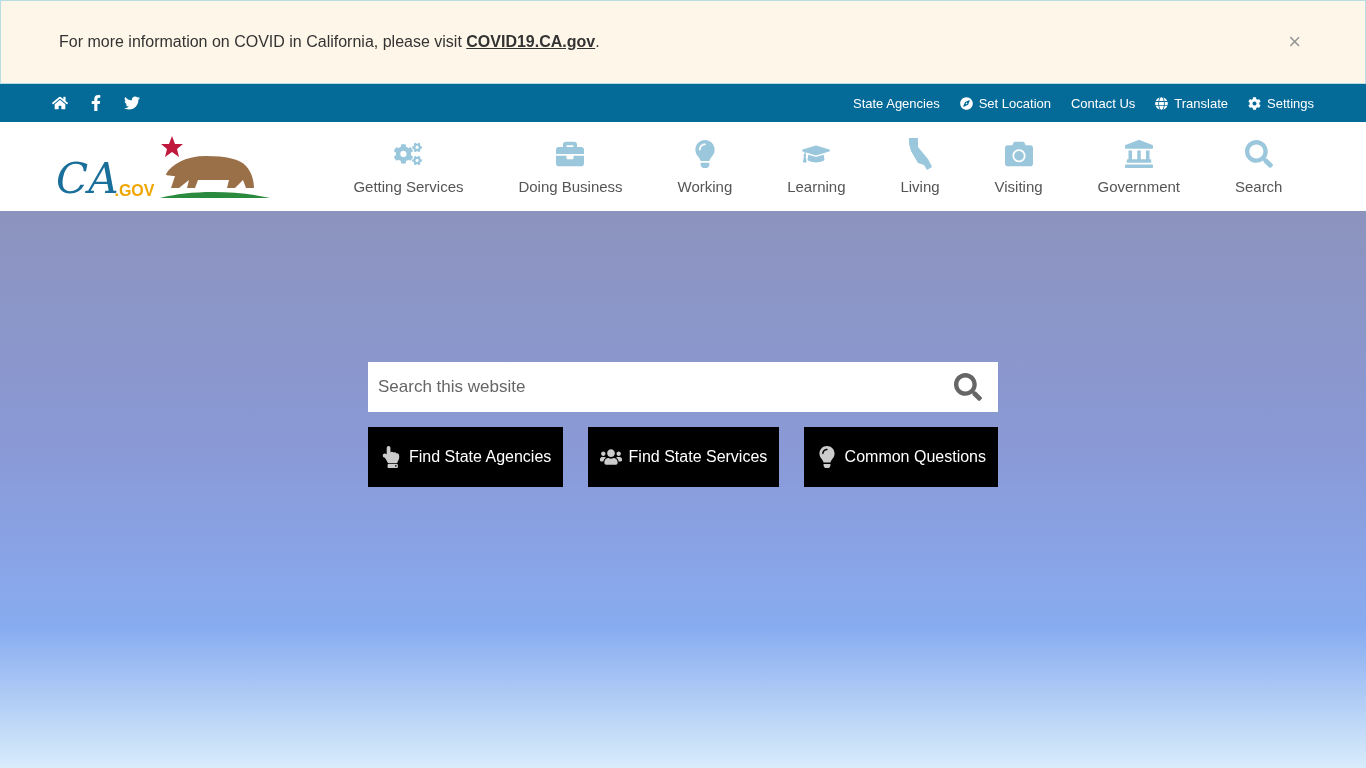 The width and height of the screenshot is (1366, 768). I want to click on capitol-icon, so click(1138, 154).